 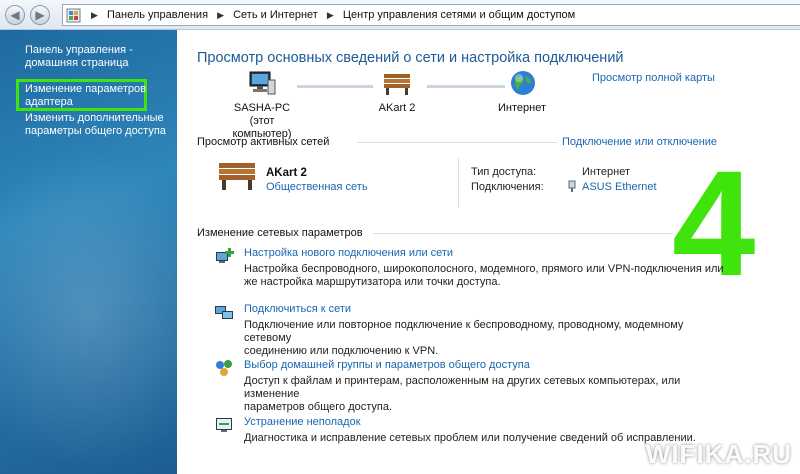 I want to click on annotation-number: 4, so click(x=714, y=223).